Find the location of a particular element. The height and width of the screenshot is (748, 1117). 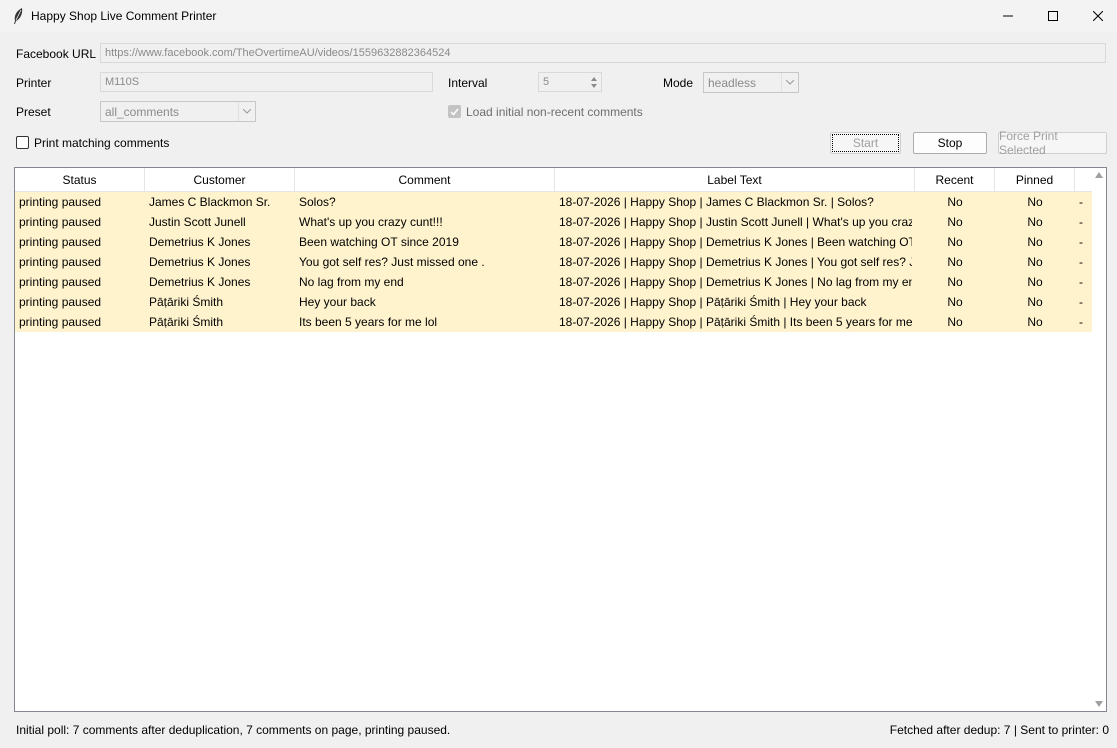

cell-comment: What's up you crazy cunt!!! is located at coordinates (371, 222).